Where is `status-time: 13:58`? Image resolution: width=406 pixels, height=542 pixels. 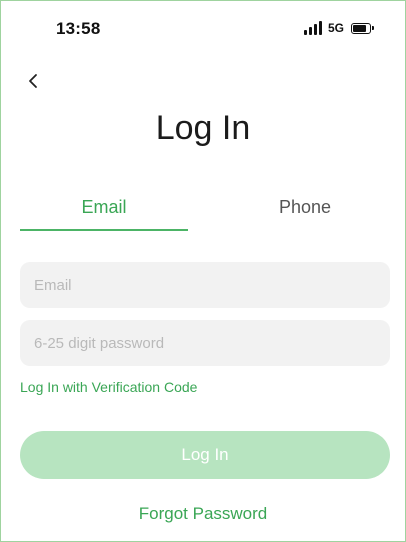
status-time: 13:58 is located at coordinates (78, 28).